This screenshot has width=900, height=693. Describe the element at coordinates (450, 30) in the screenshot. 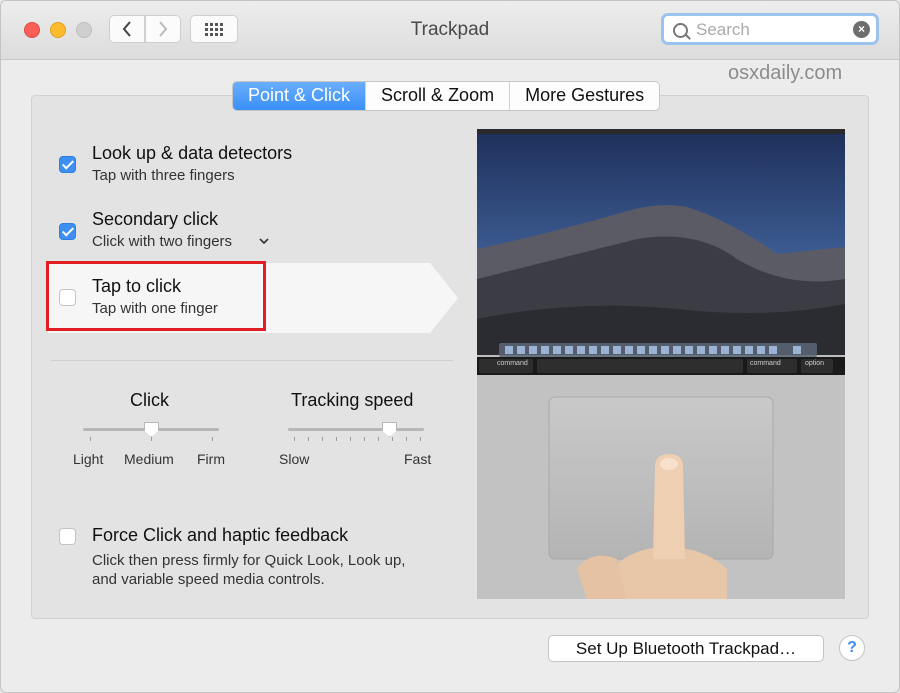

I see `title-bar: Trackpad Search ×` at that location.